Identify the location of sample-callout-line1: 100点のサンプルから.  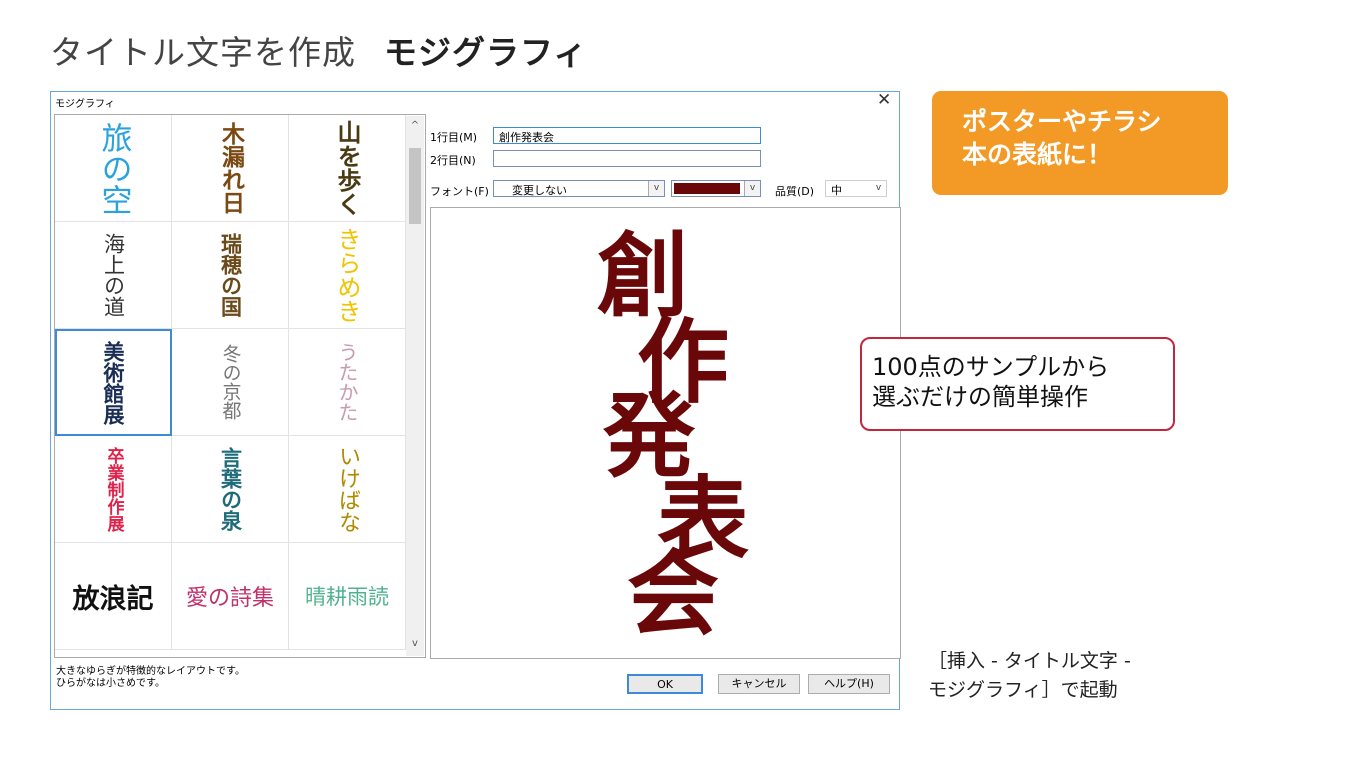
(991, 367).